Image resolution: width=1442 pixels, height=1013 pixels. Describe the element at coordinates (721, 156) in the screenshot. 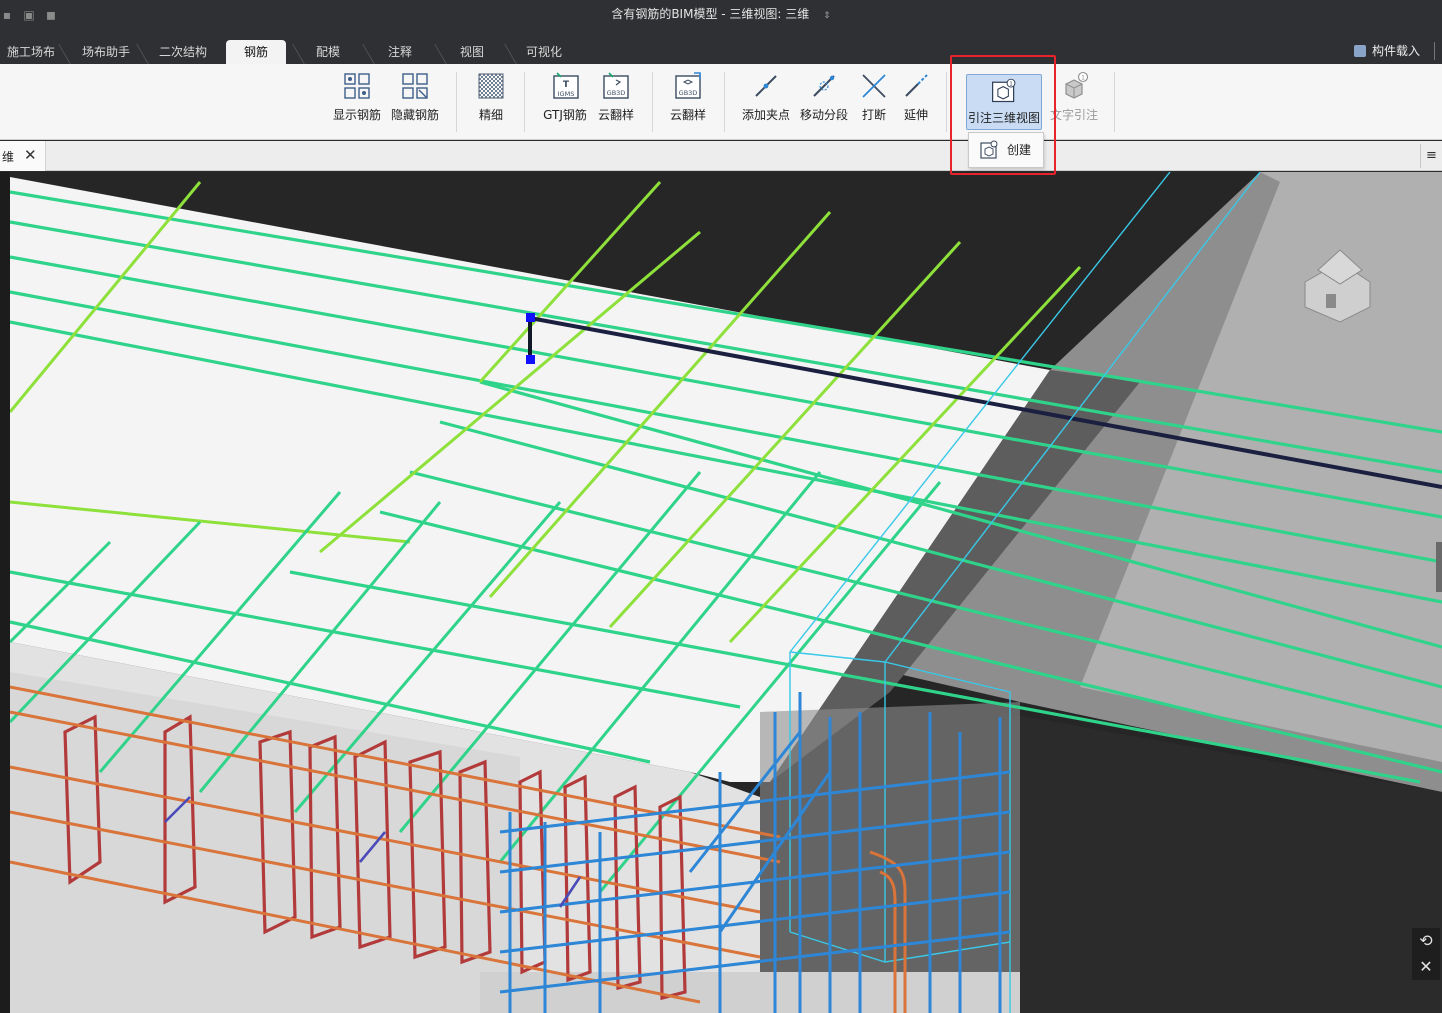

I see `document-tab-bar: 维 ✕ ≡` at that location.